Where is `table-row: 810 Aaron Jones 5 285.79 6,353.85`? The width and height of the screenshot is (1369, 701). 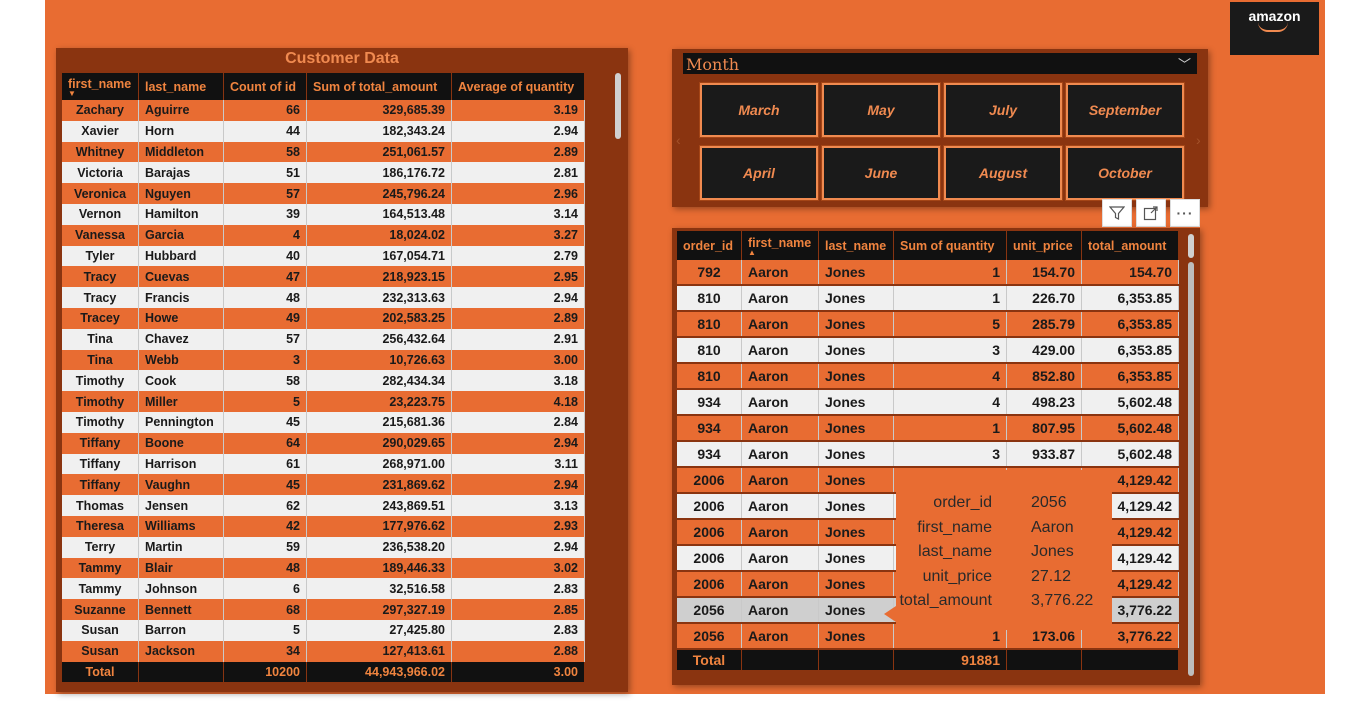 table-row: 810 Aaron Jones 5 285.79 6,353.85 is located at coordinates (928, 324).